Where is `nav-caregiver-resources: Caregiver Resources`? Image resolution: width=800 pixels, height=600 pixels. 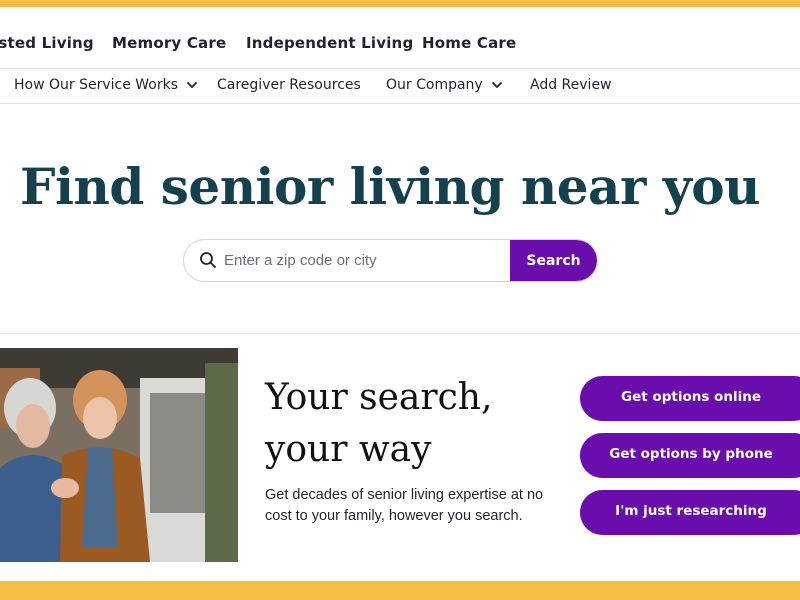
nav-caregiver-resources: Caregiver Resources is located at coordinates (289, 85).